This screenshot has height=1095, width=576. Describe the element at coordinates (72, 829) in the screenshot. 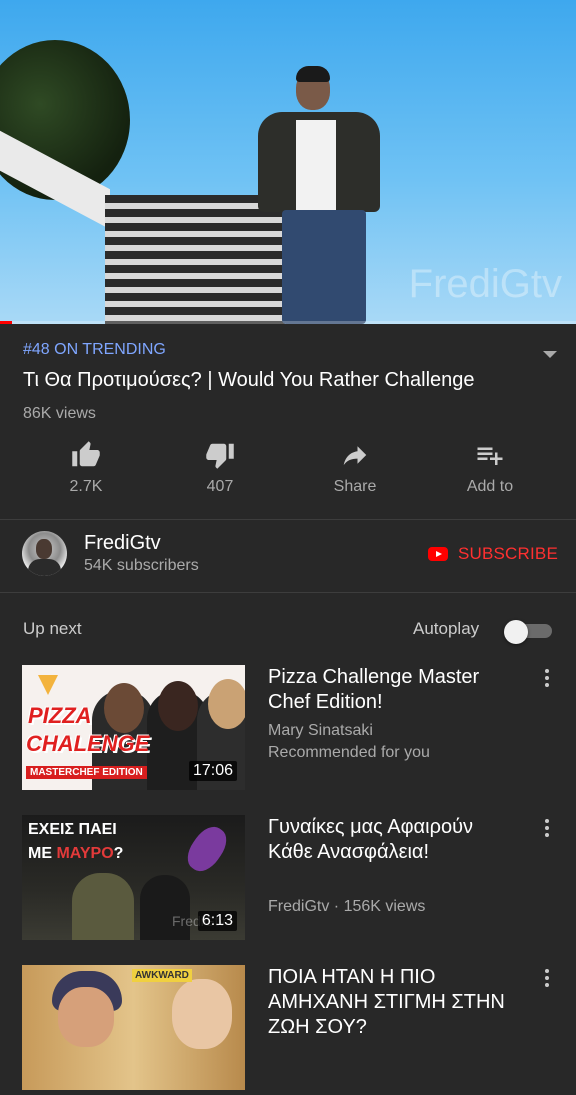

I see `thumb-text: ΕΧΕΙΣ ΠΑΕΙ` at that location.